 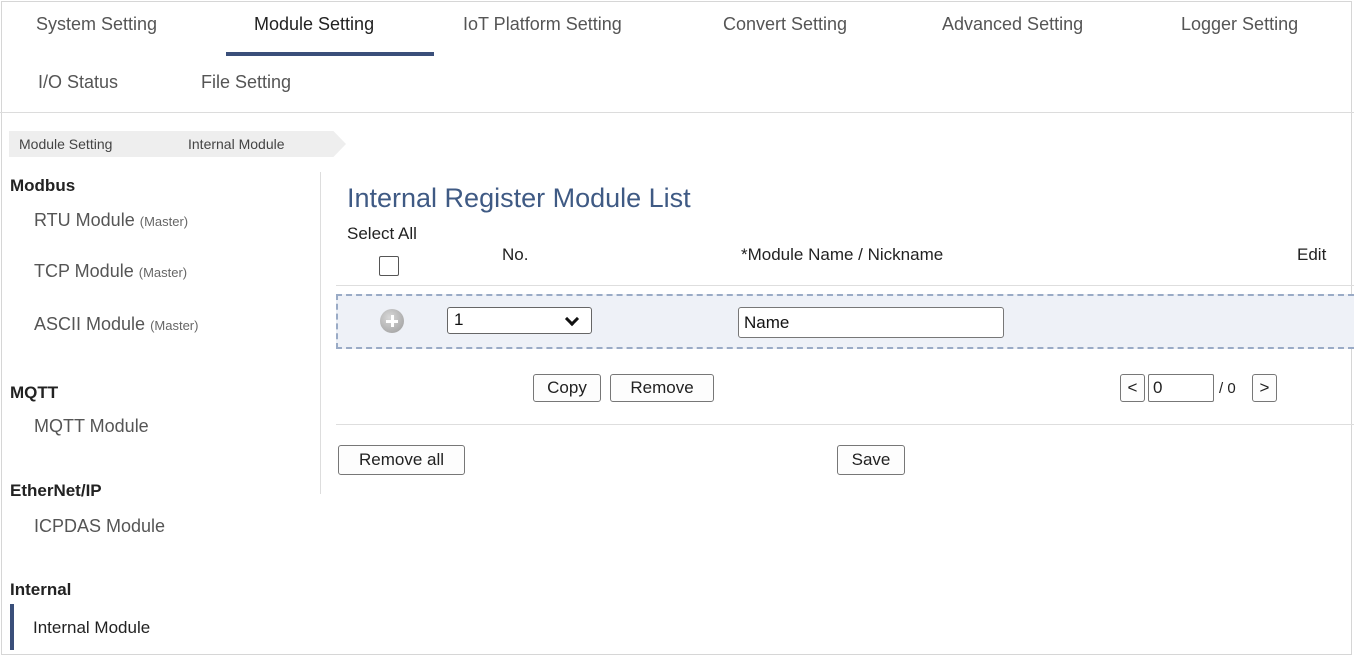 I want to click on module-number-value: 1, so click(x=459, y=319).